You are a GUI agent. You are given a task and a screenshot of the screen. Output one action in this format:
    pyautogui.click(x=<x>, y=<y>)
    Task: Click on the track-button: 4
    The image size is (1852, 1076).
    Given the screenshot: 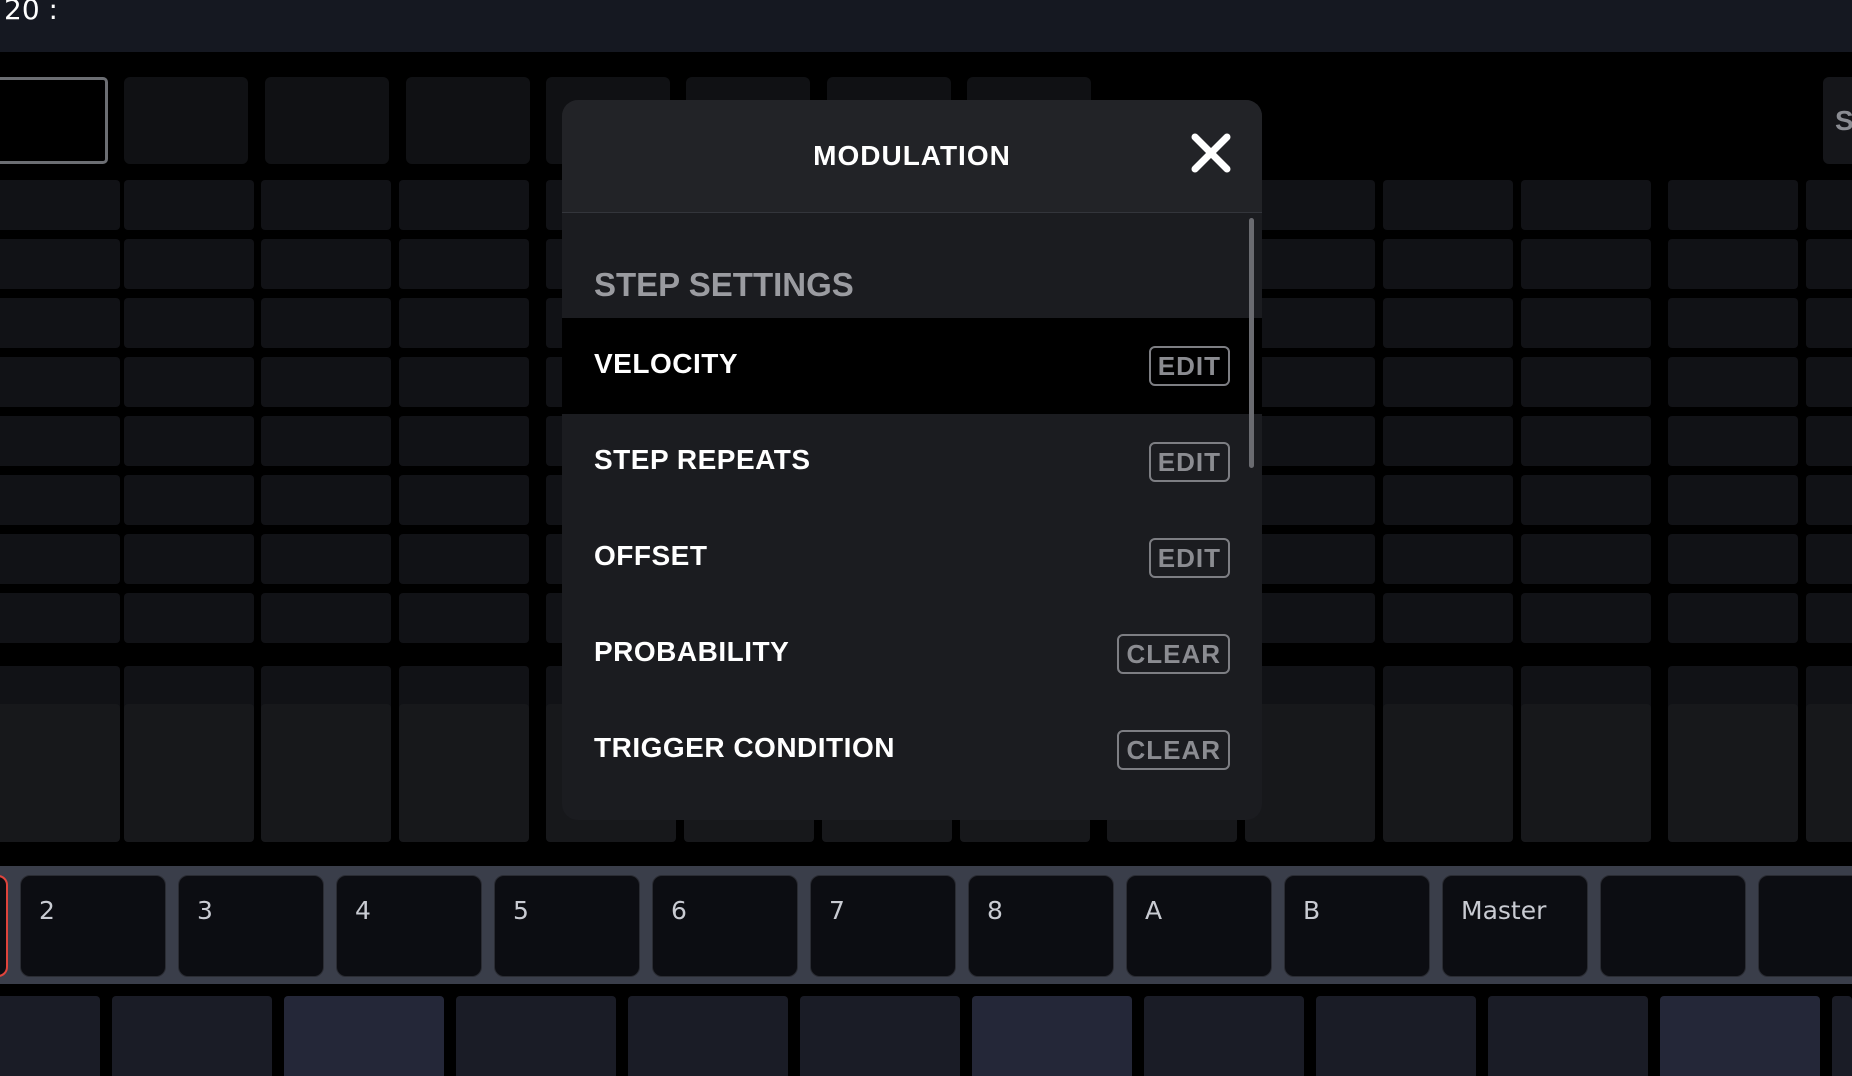 What is the action you would take?
    pyautogui.click(x=409, y=926)
    